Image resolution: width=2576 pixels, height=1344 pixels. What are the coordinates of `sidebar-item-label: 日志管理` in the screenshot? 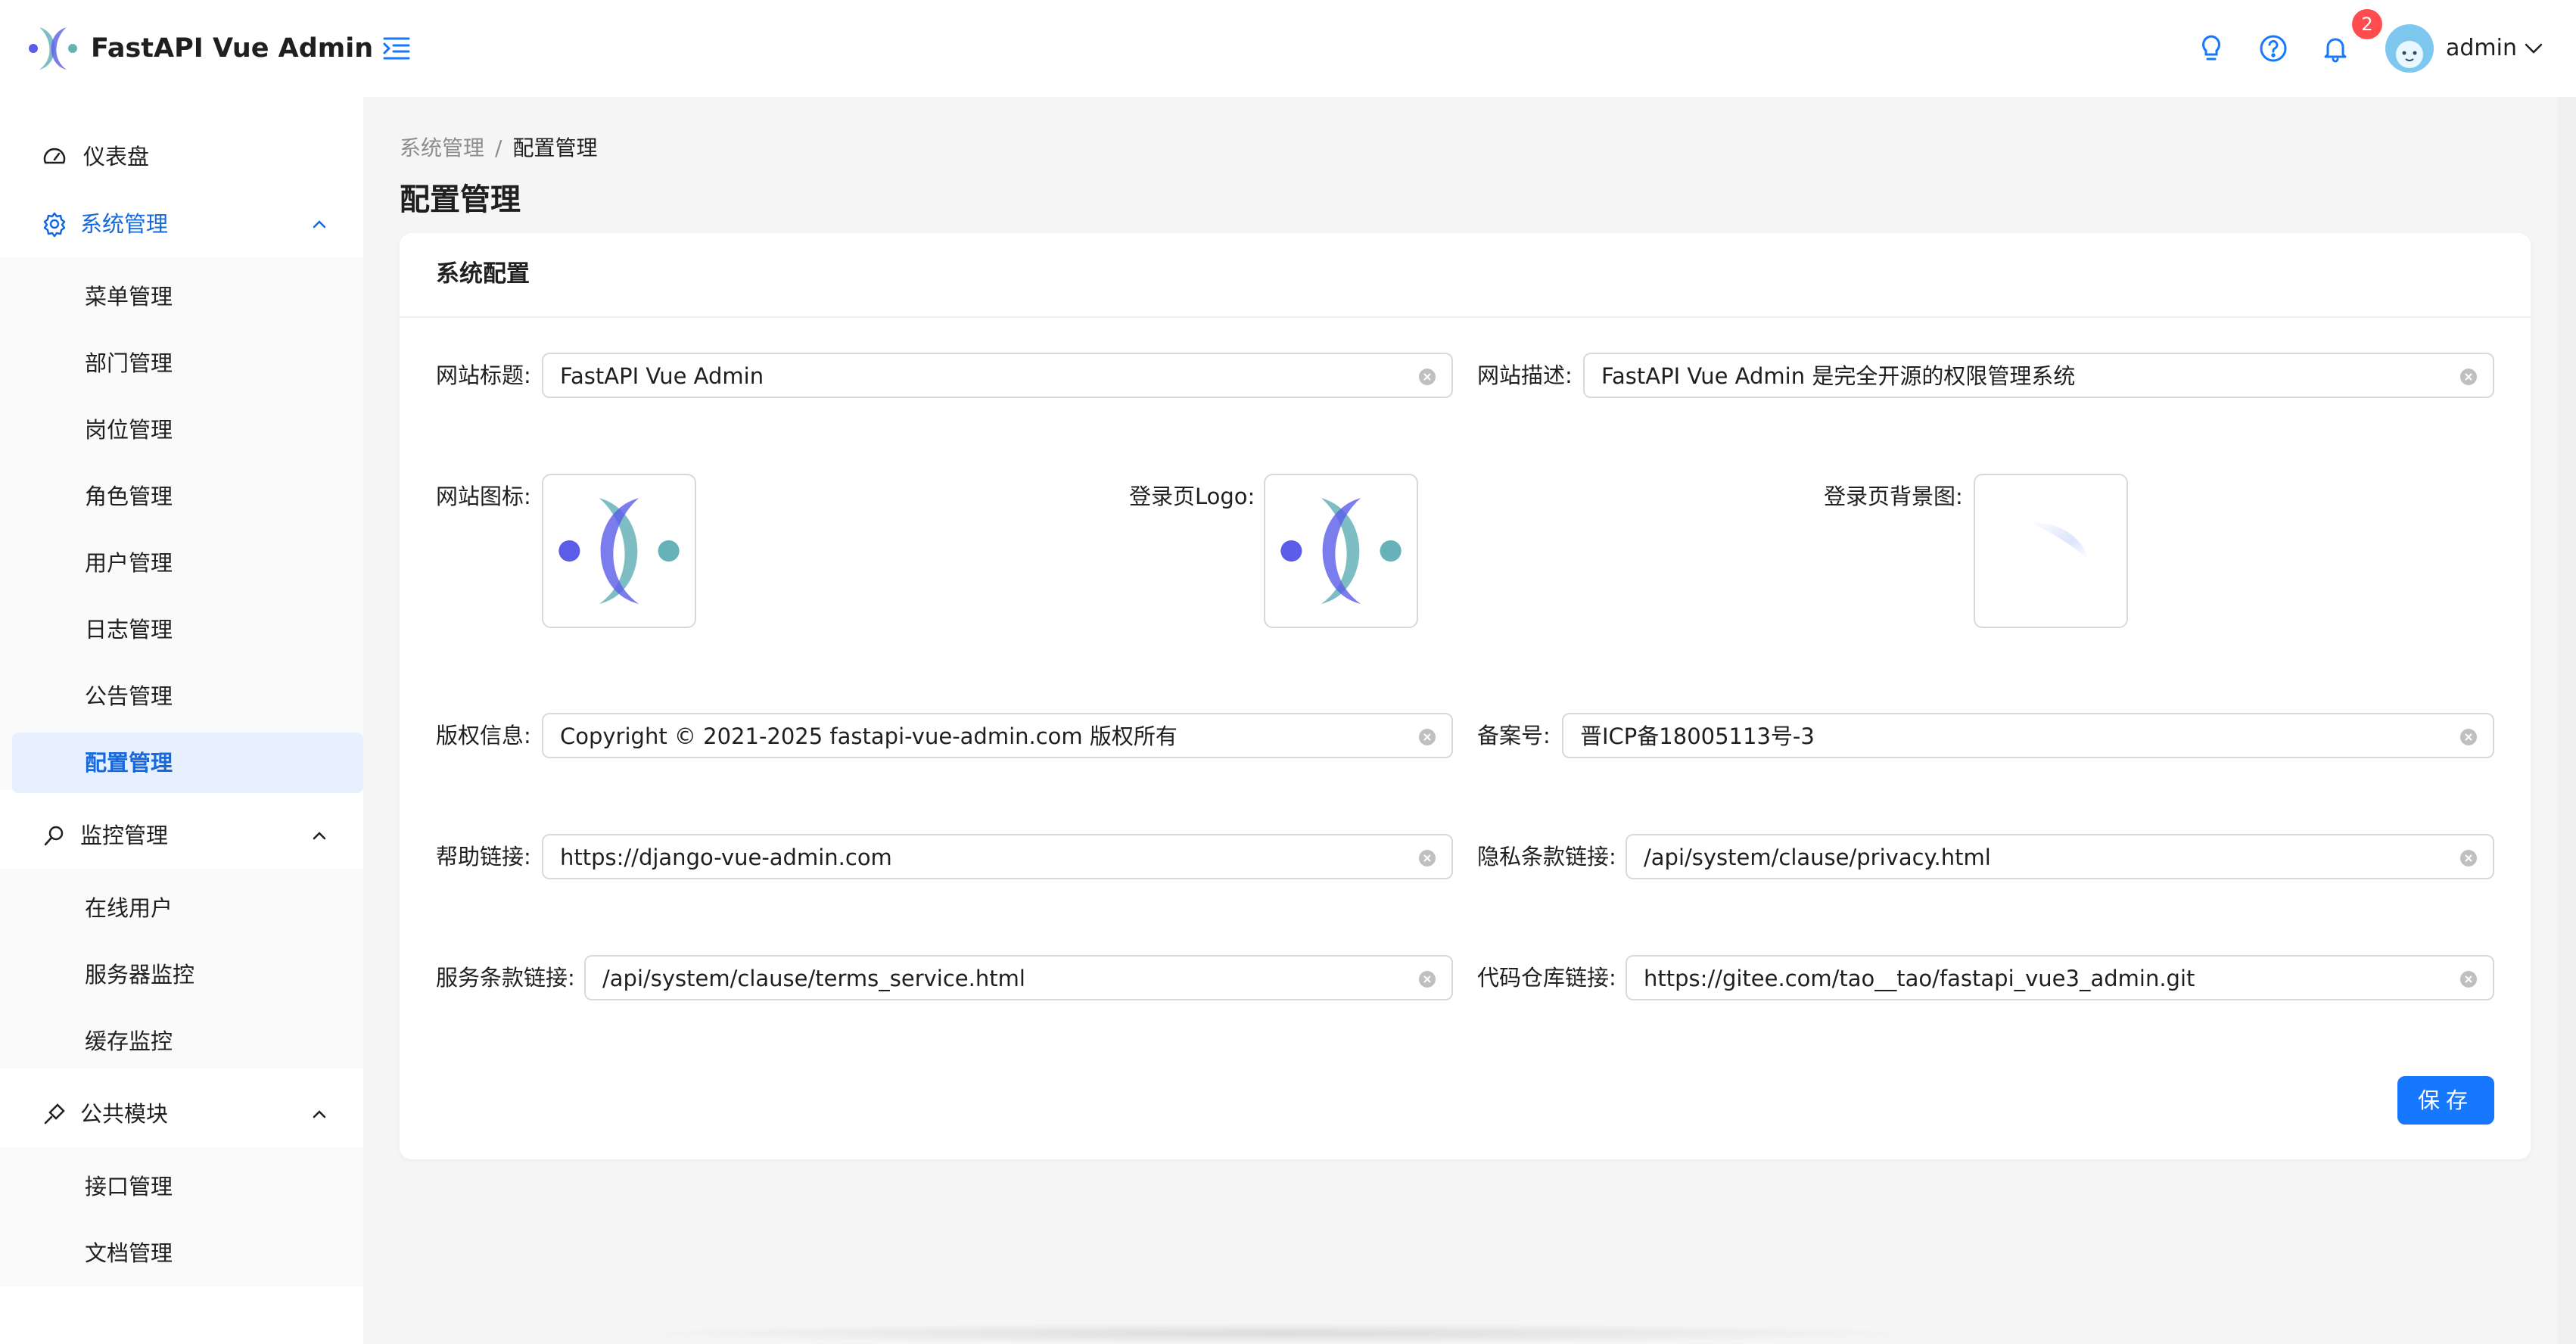 It's located at (129, 629).